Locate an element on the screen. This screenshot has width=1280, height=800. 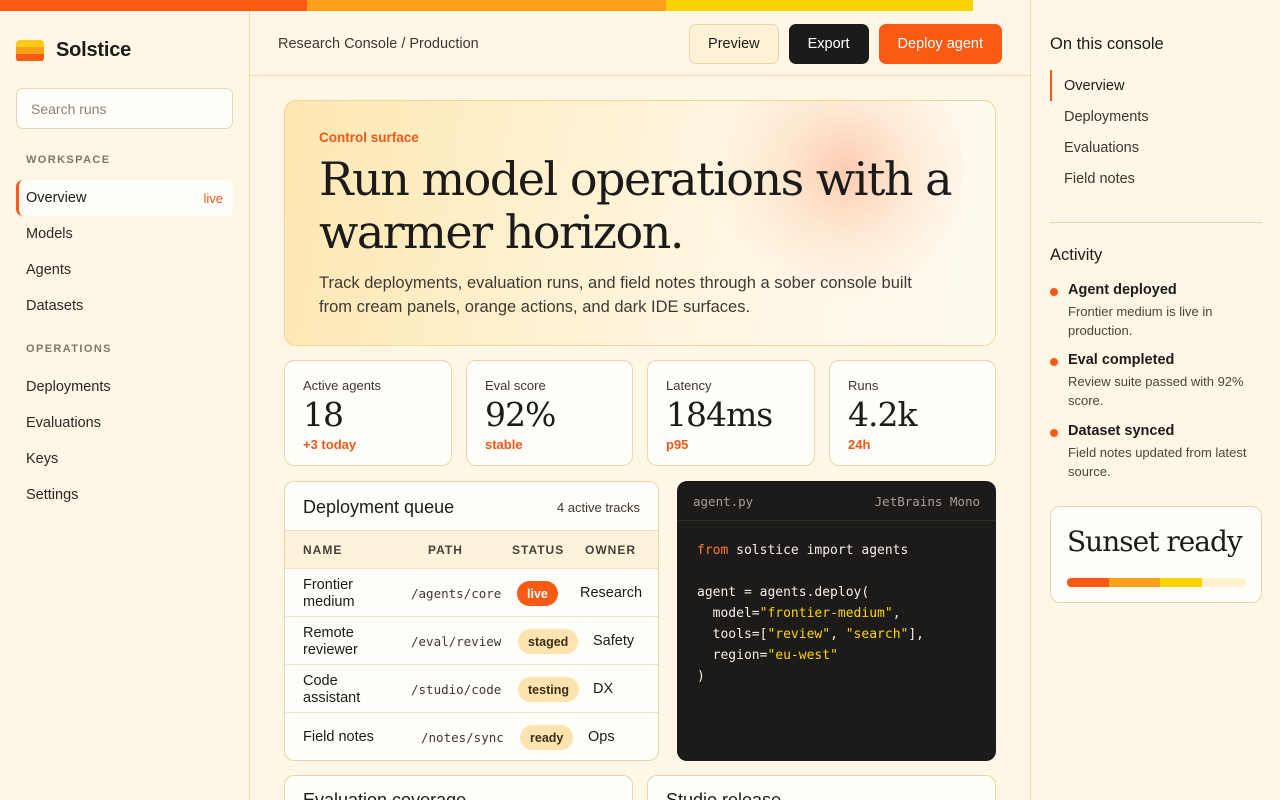
toc-item-evaluations: Evaluations is located at coordinates (1156, 147).